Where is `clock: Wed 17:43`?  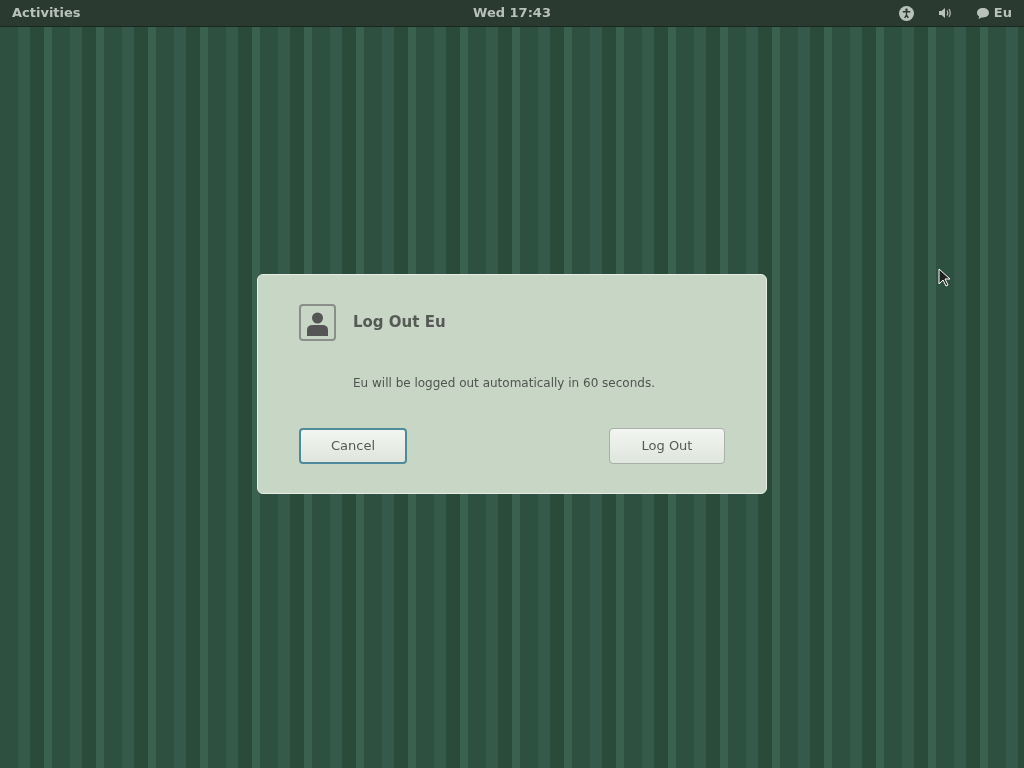 clock: Wed 17:43 is located at coordinates (512, 13).